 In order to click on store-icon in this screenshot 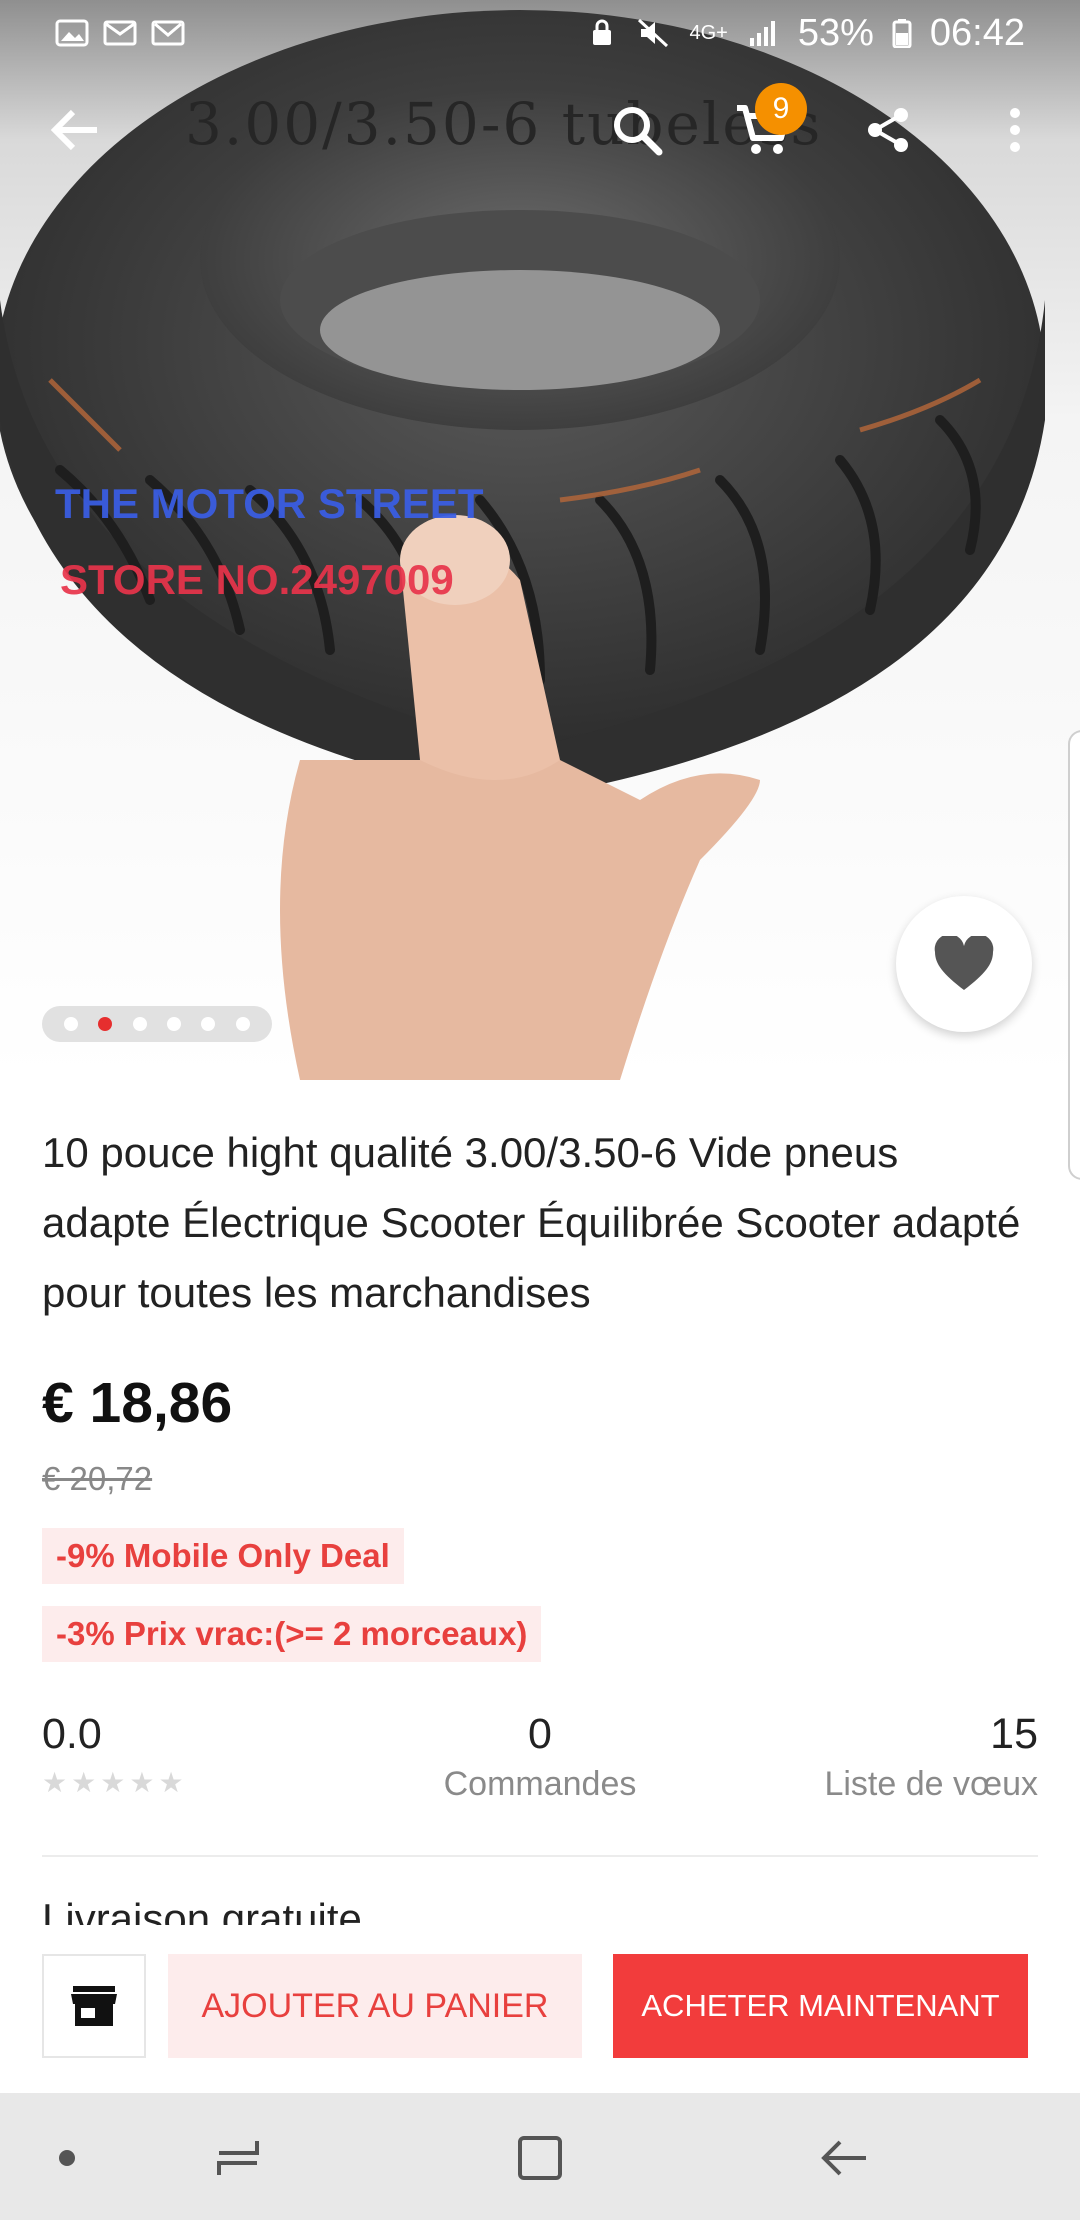, I will do `click(94, 2006)`.